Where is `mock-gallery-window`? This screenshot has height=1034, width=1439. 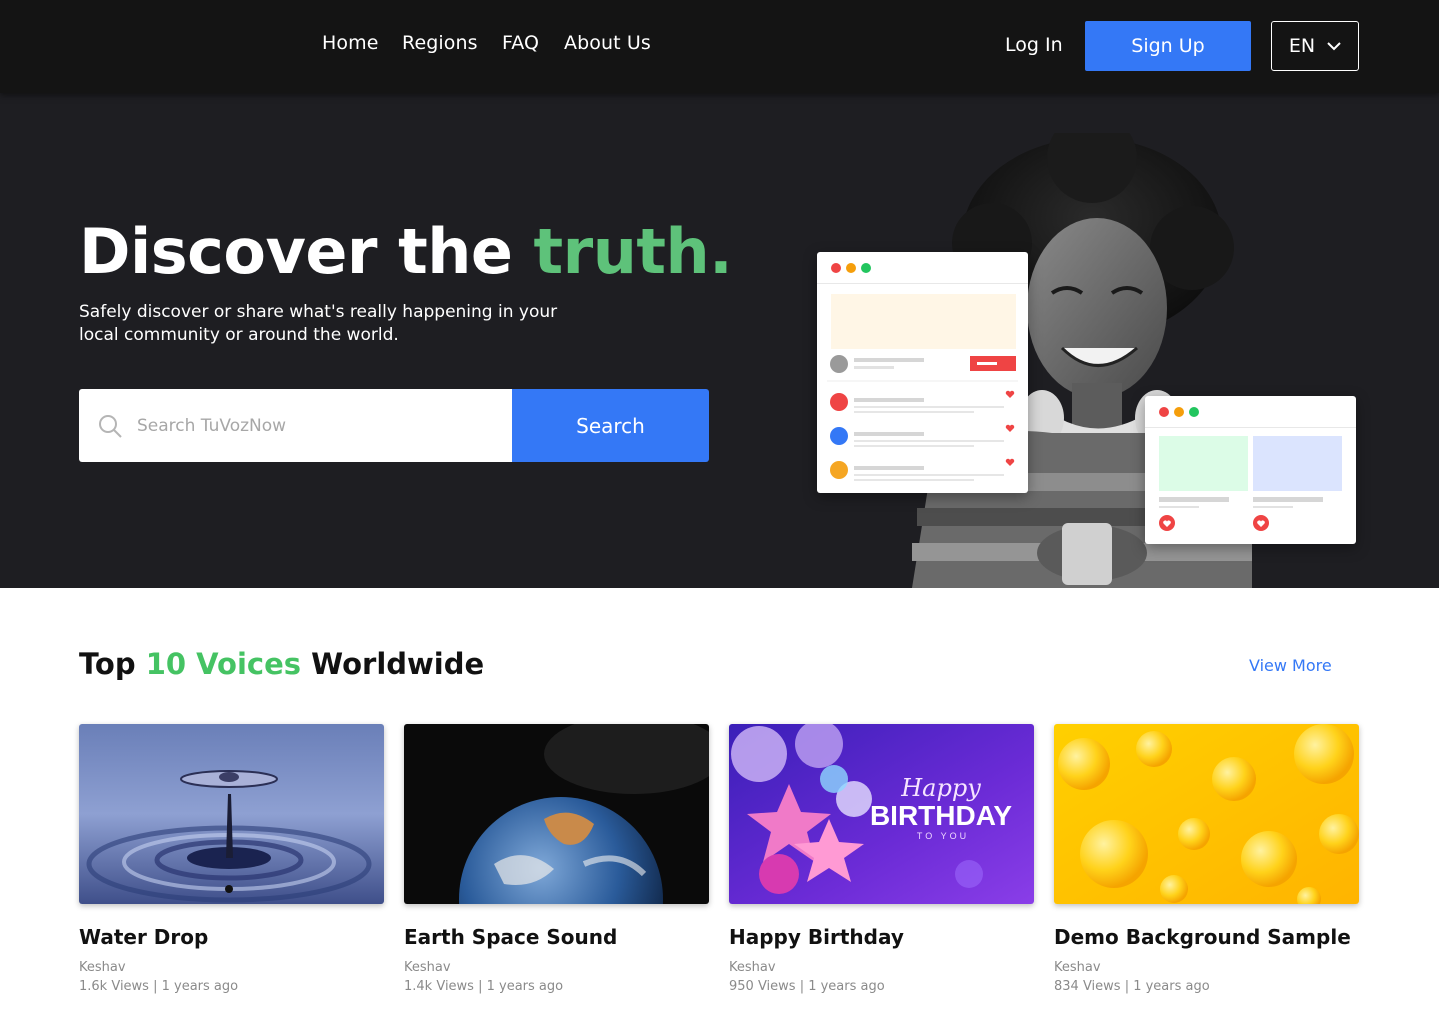 mock-gallery-window is located at coordinates (1250, 470).